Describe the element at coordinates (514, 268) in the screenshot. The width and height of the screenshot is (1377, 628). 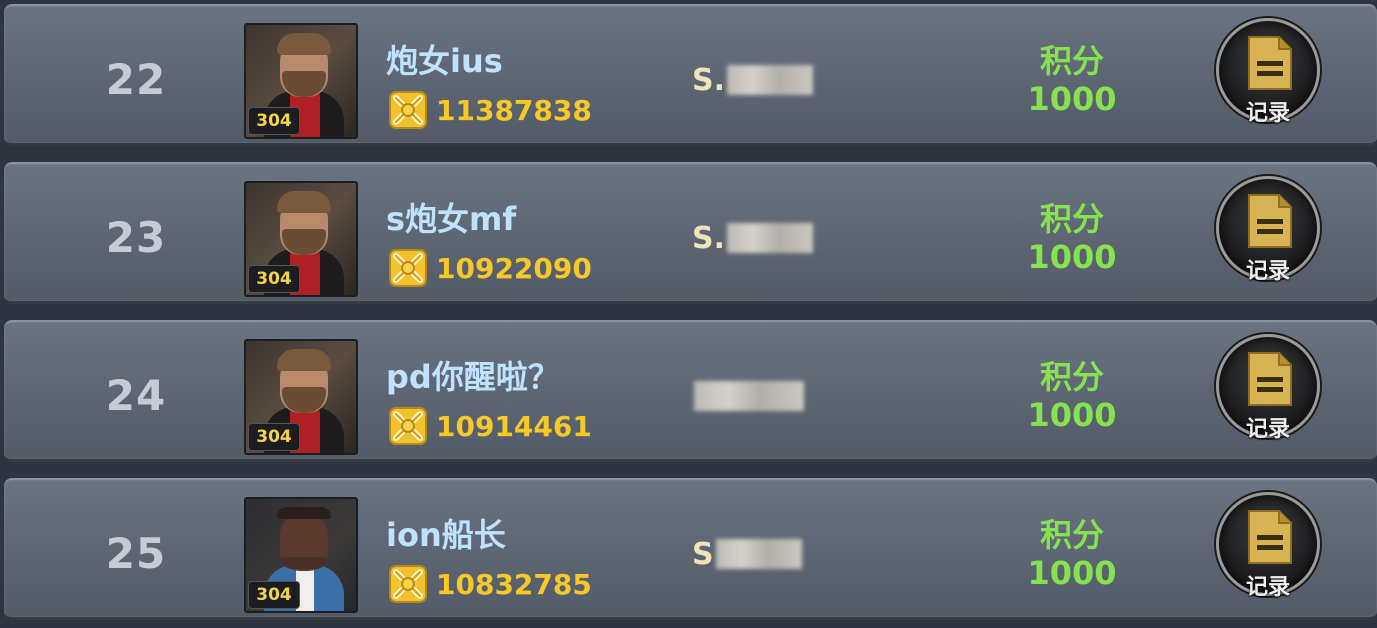
I see `power-value: 10922090` at that location.